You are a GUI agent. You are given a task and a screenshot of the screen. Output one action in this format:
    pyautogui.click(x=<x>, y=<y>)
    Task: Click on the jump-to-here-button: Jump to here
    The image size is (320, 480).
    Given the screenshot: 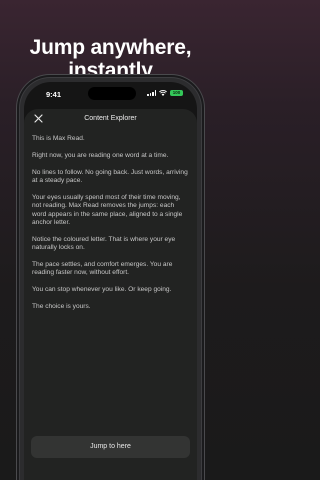 What is the action you would take?
    pyautogui.click(x=110, y=447)
    